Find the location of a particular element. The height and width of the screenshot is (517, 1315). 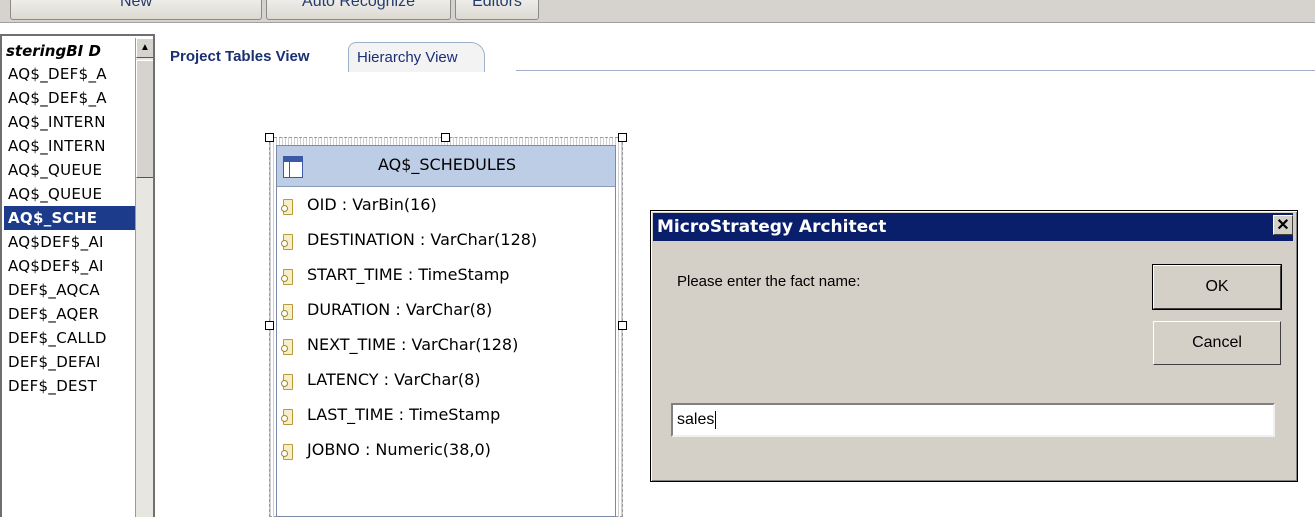

table-name: AQ$_SCHEDULES is located at coordinates (447, 164).